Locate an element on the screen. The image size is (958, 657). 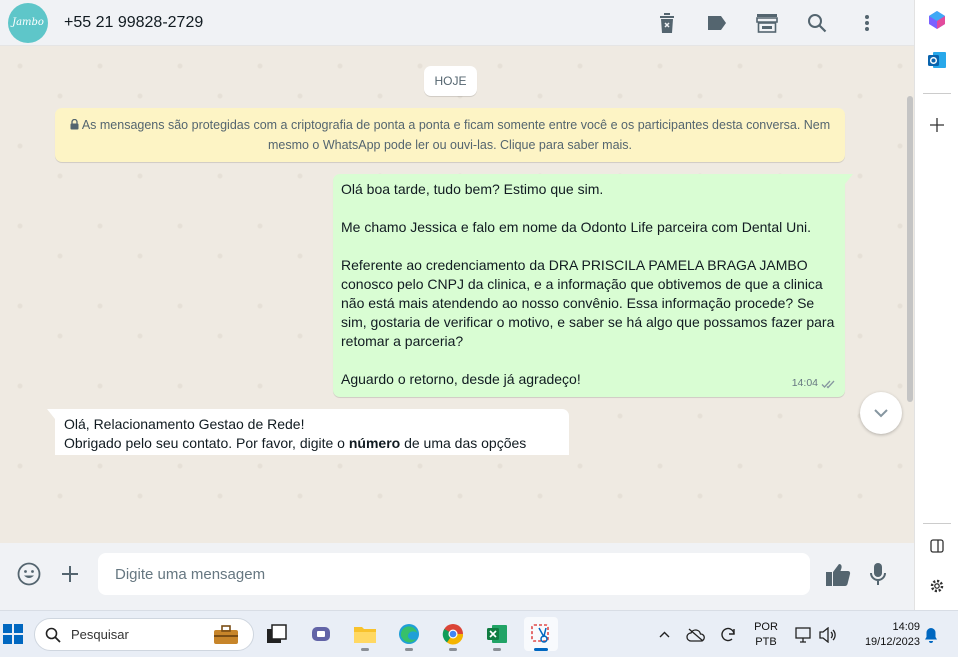
composer is located at coordinates (457, 576).